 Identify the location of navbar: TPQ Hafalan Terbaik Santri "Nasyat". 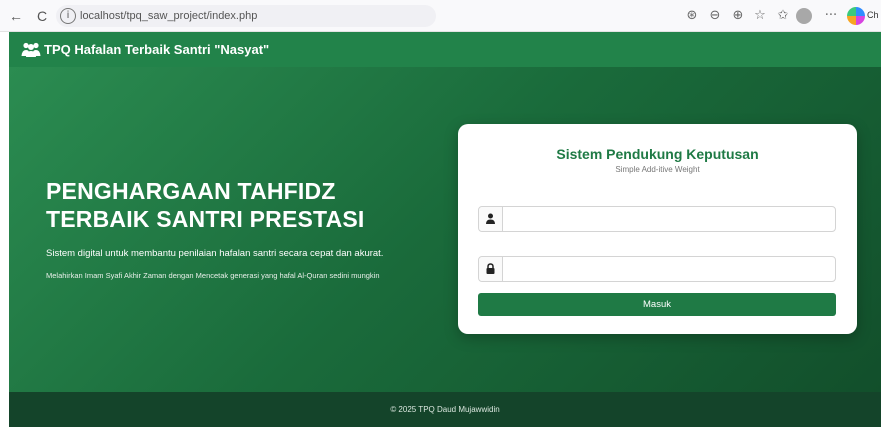
(445, 49).